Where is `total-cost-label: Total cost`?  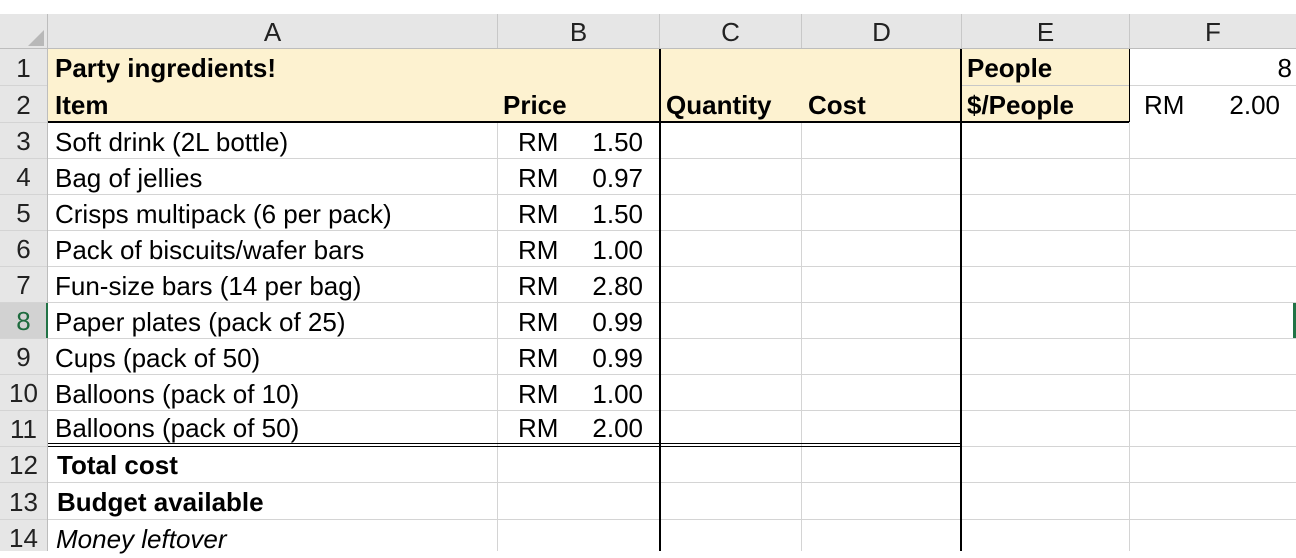
total-cost-label: Total cost is located at coordinates (117, 464).